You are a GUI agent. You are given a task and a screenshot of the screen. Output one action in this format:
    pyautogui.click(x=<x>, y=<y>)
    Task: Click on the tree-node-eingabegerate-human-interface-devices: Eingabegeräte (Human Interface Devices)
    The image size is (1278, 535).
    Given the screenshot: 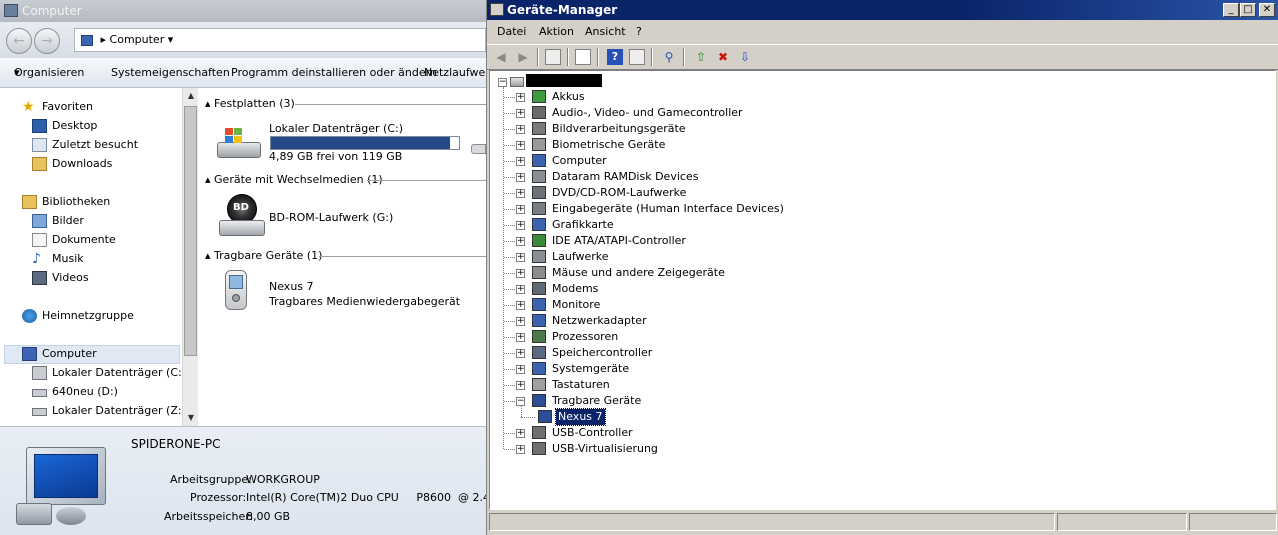 What is the action you would take?
    pyautogui.click(x=668, y=209)
    